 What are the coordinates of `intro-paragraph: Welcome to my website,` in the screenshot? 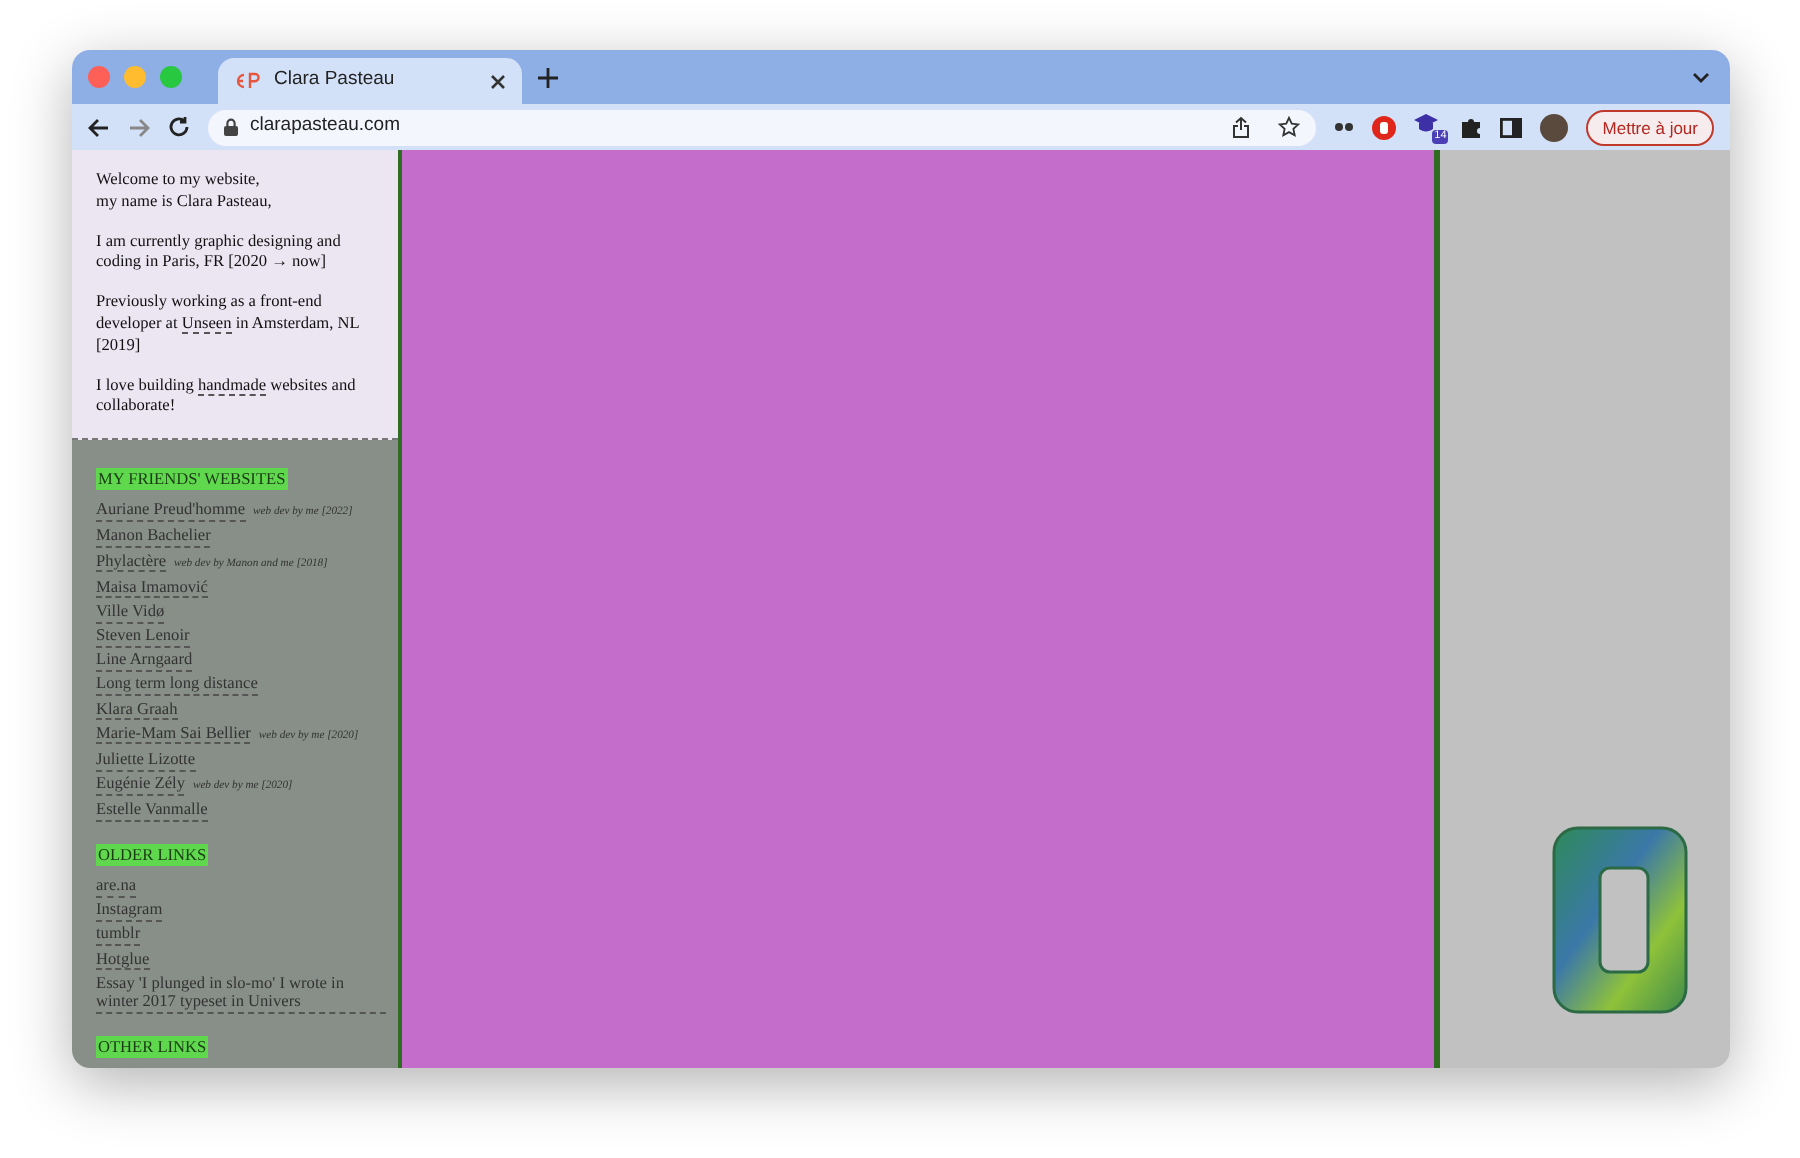 It's located at (179, 181).